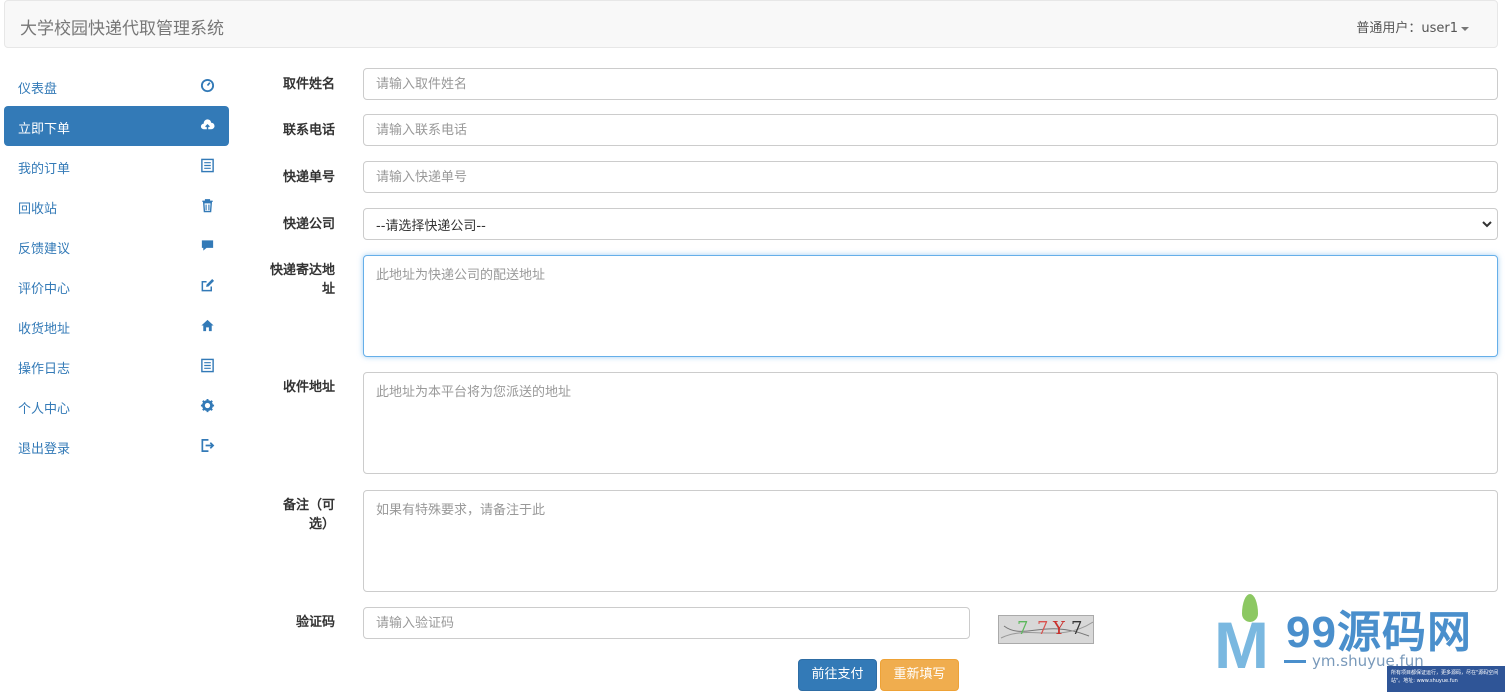 The height and width of the screenshot is (695, 1512). I want to click on sidebar-item-label: 我的订单, so click(44, 169).